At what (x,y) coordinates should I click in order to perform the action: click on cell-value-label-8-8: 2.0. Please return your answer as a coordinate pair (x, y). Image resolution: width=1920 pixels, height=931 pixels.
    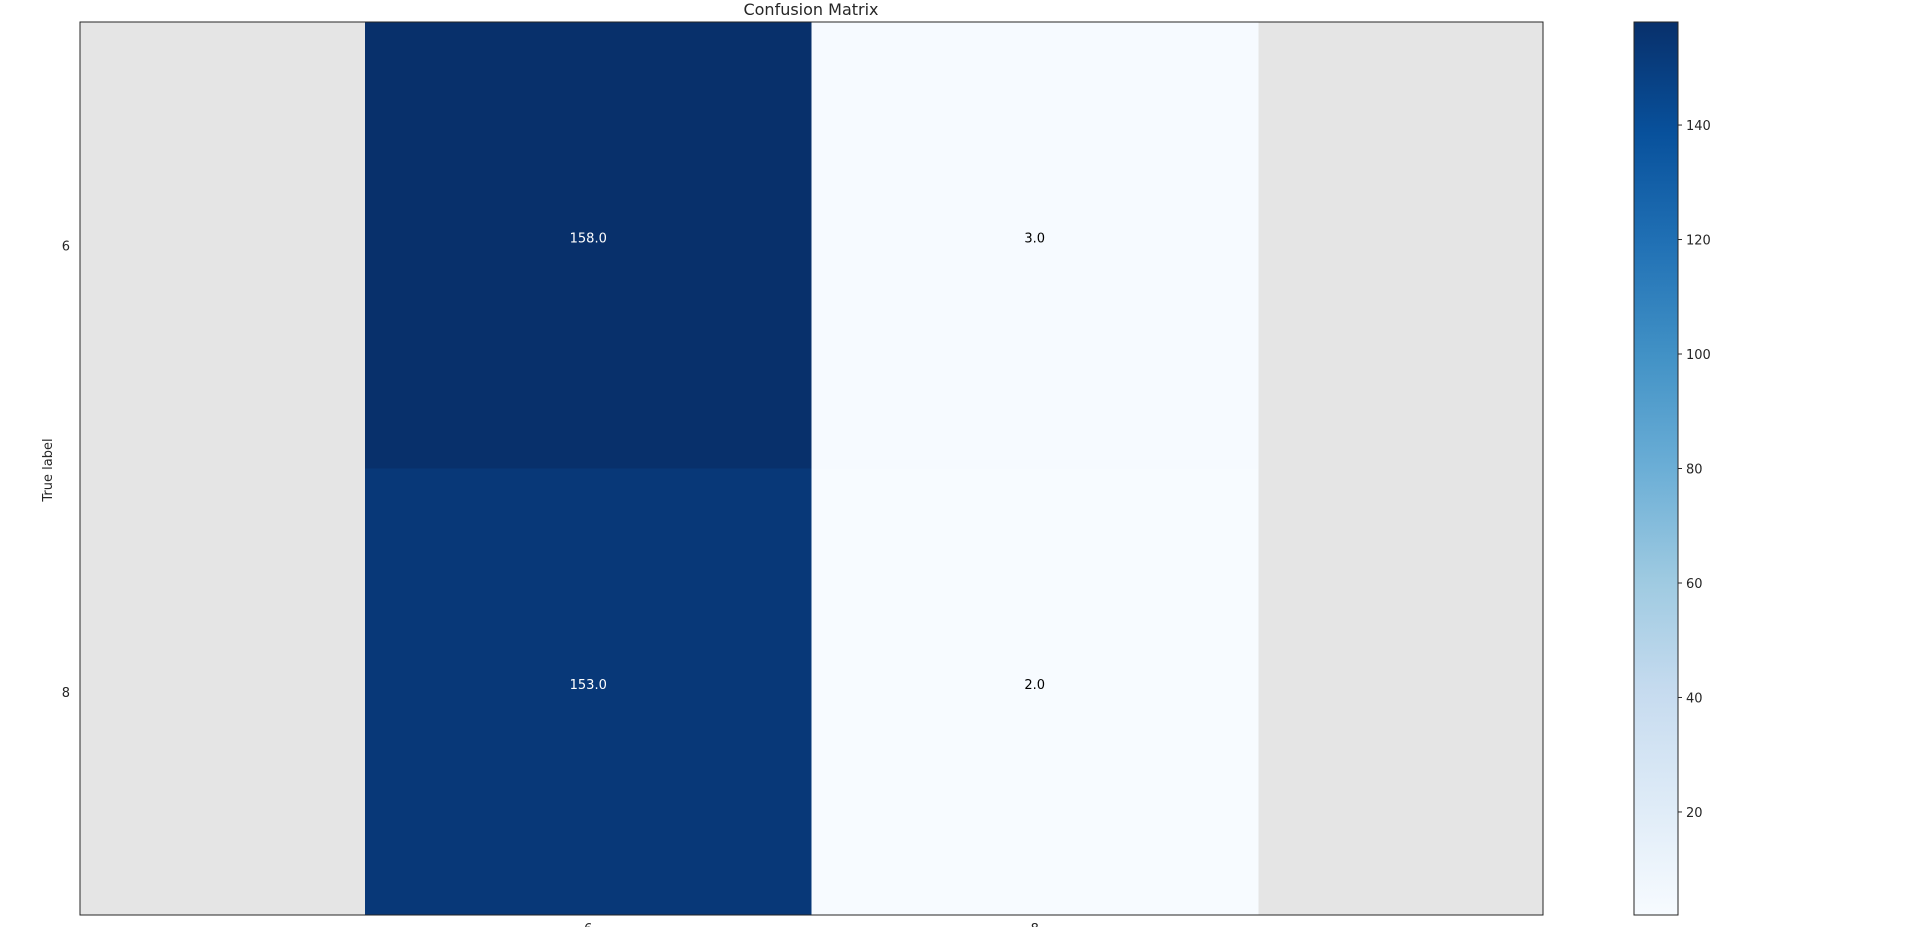
    Looking at the image, I should click on (1034, 685).